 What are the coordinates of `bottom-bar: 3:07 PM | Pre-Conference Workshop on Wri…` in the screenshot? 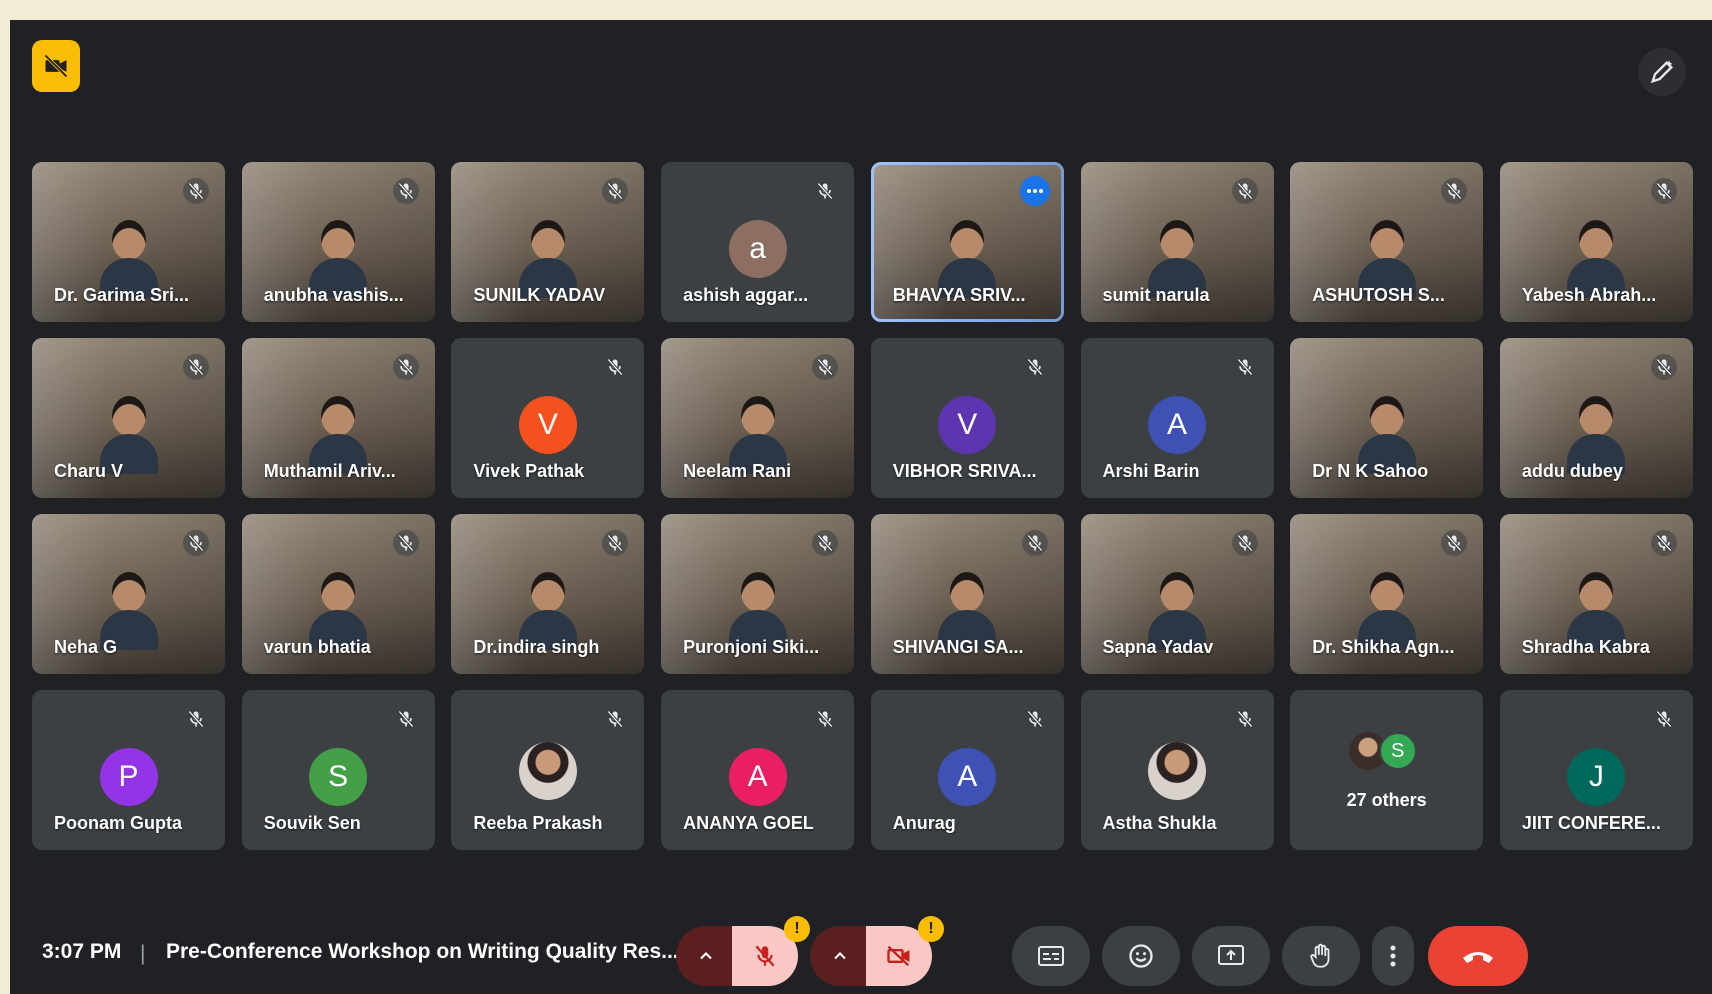 It's located at (861, 955).